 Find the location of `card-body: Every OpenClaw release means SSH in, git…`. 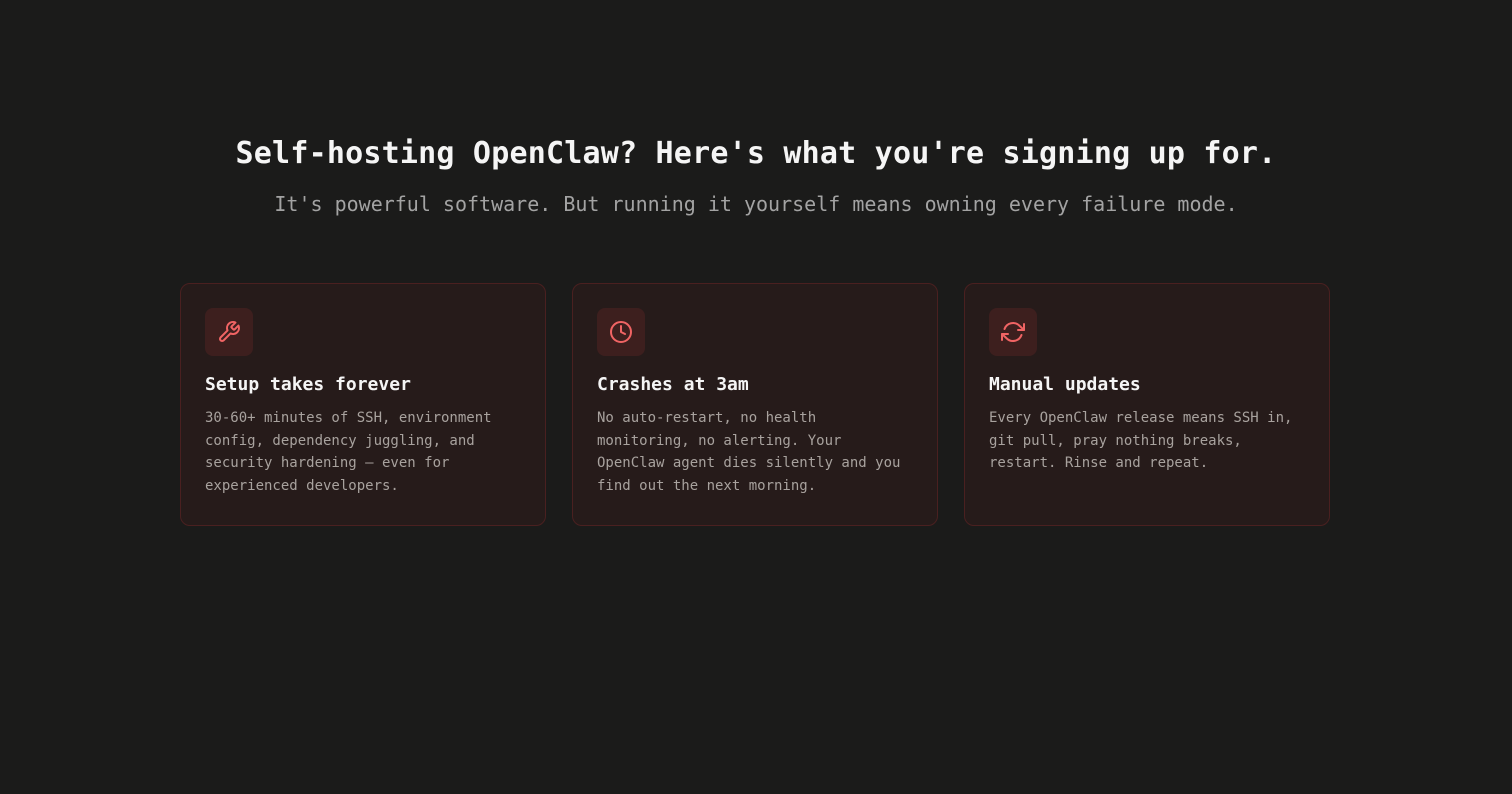

card-body: Every OpenClaw release means SSH in, git… is located at coordinates (1141, 441).